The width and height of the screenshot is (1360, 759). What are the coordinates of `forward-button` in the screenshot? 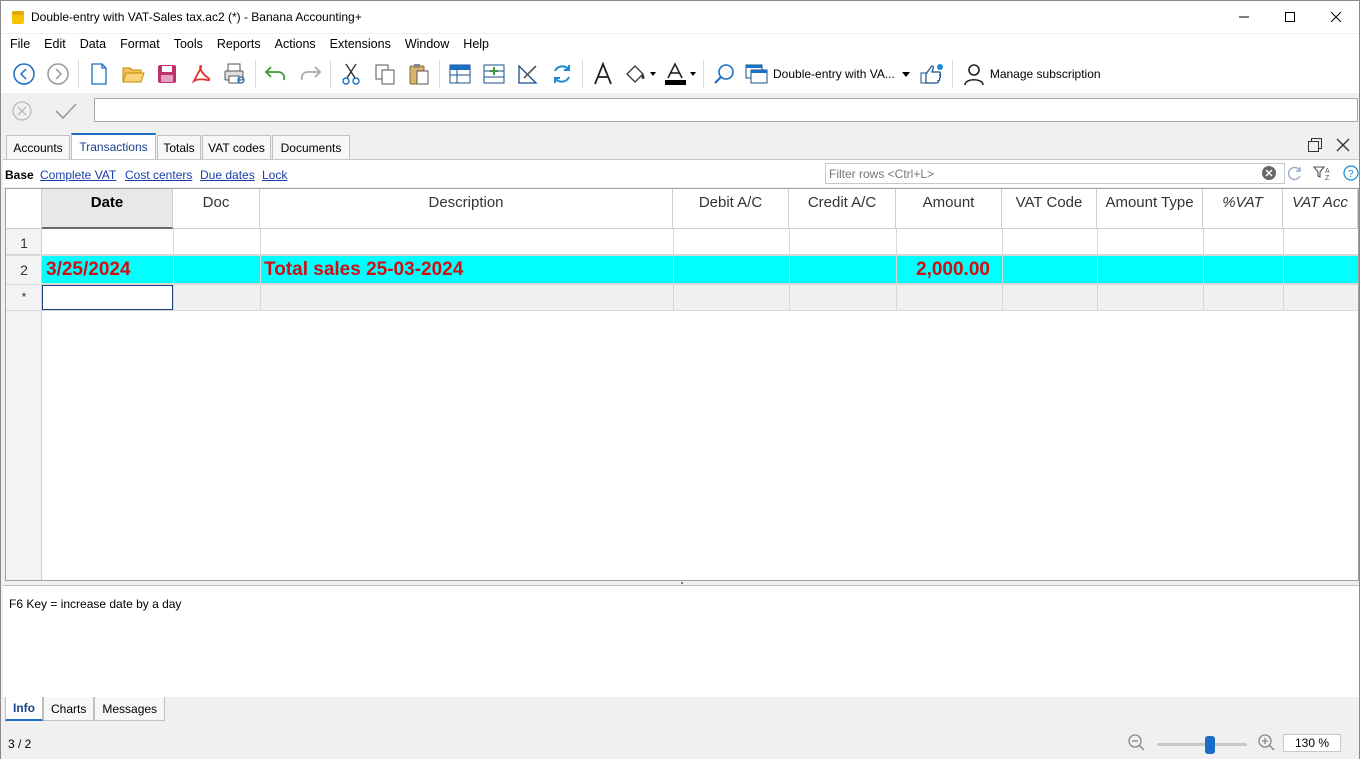 It's located at (58, 74).